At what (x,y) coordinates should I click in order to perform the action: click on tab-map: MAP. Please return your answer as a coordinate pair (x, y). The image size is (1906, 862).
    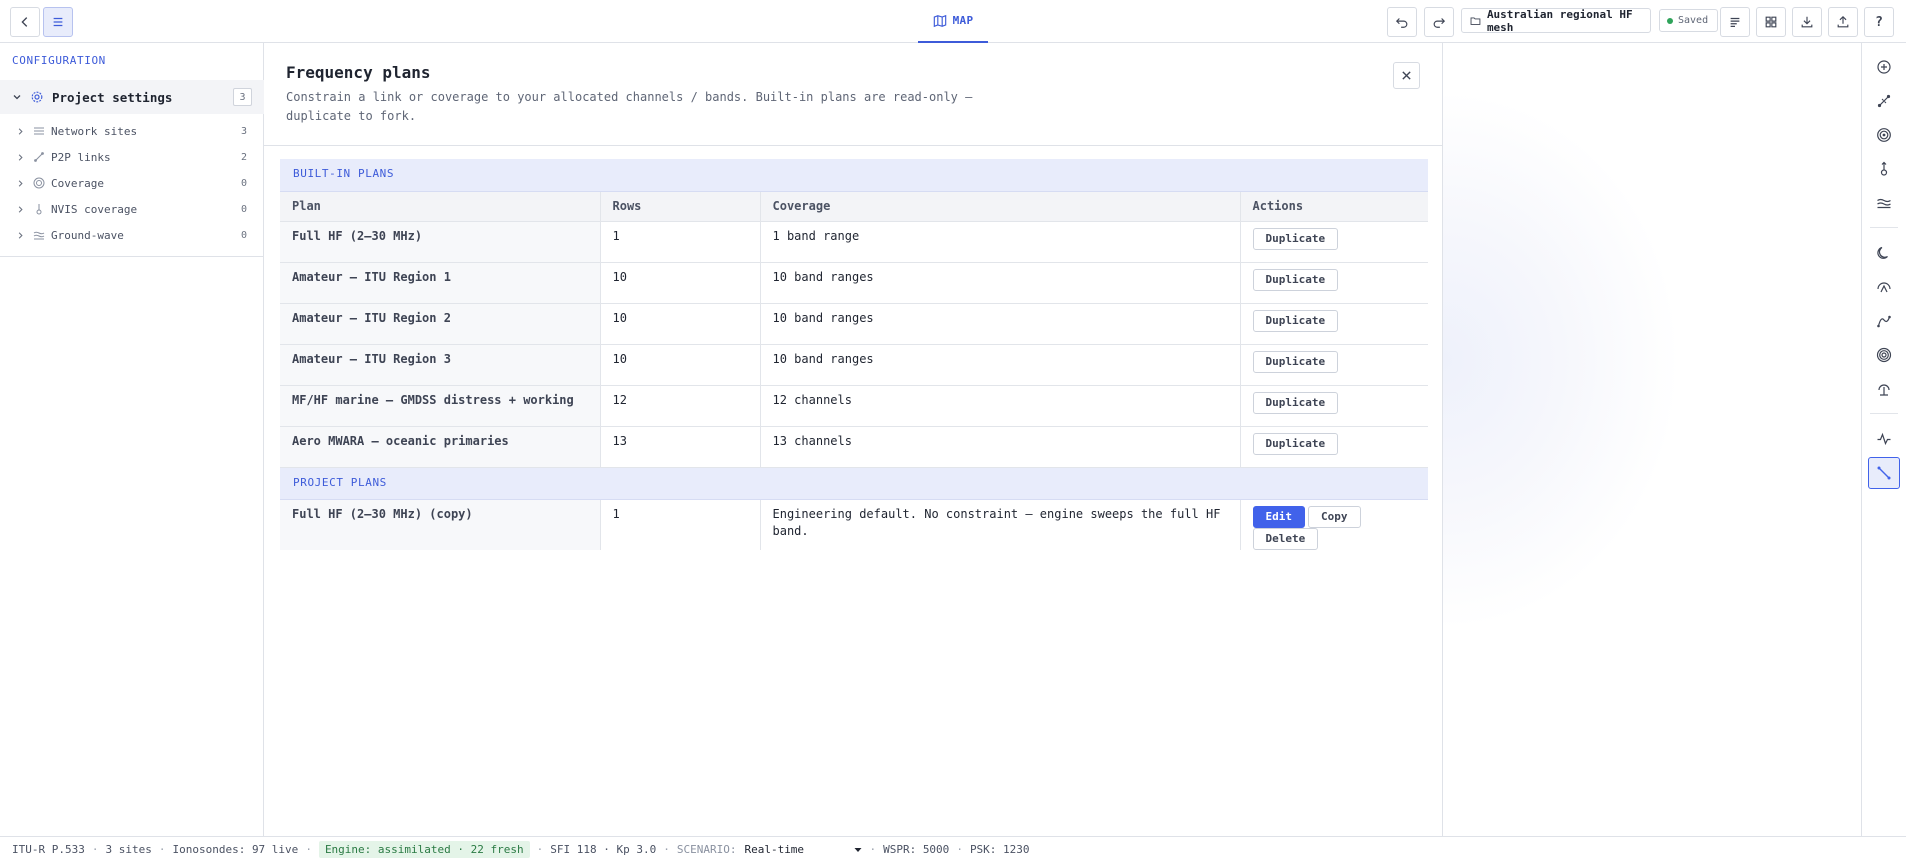
    Looking at the image, I should click on (953, 21).